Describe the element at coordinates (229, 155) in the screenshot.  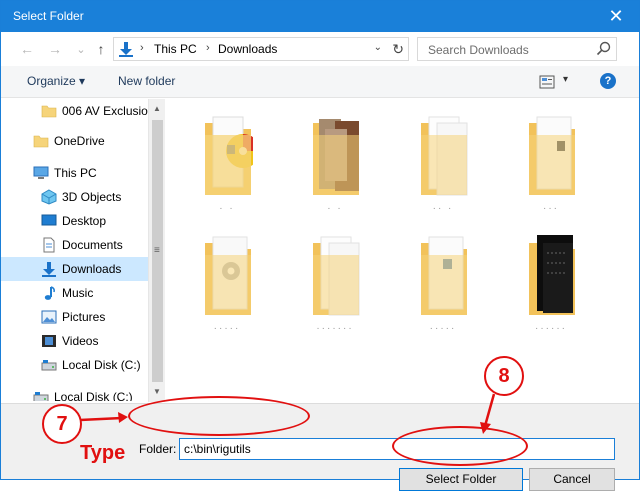
I see `folder-disc-icon` at that location.